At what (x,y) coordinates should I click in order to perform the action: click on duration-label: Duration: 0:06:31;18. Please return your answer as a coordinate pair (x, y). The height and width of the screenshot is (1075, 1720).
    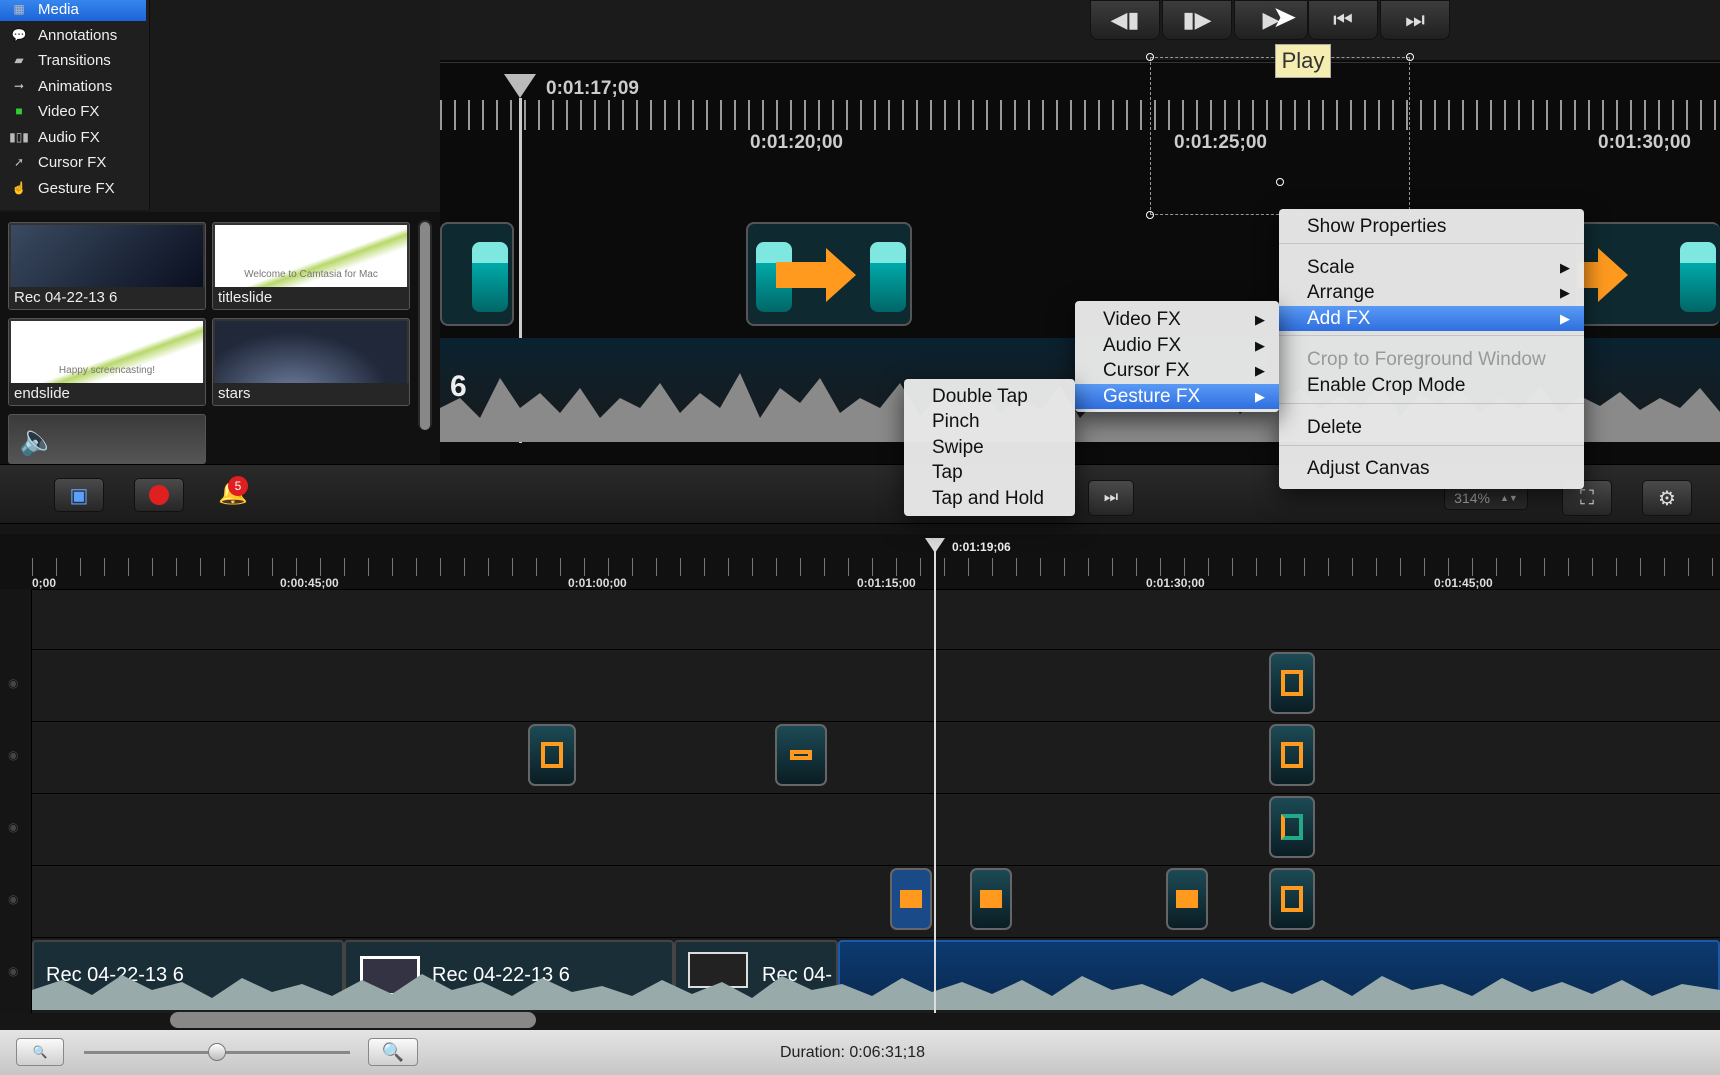
    Looking at the image, I should click on (852, 1052).